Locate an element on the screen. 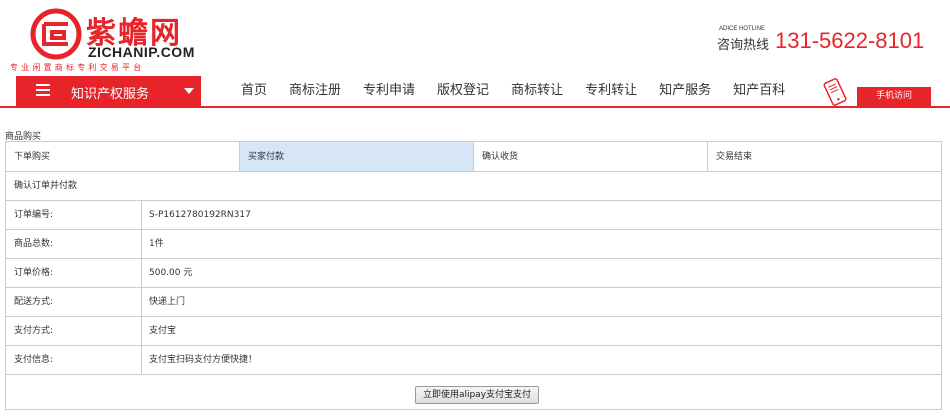  hotline-label: 咨询热线 is located at coordinates (743, 45).